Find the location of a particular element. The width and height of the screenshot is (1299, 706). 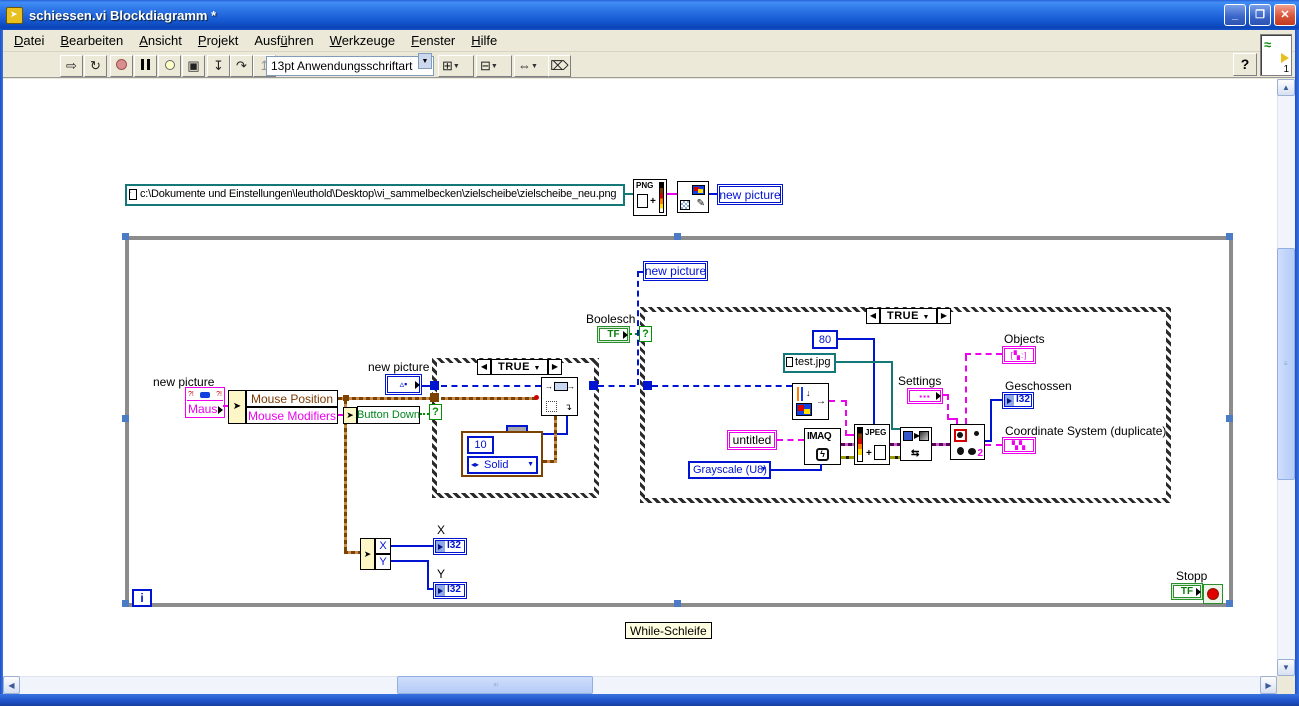

new-picture-indicator-top: new picture is located at coordinates (750, 194).